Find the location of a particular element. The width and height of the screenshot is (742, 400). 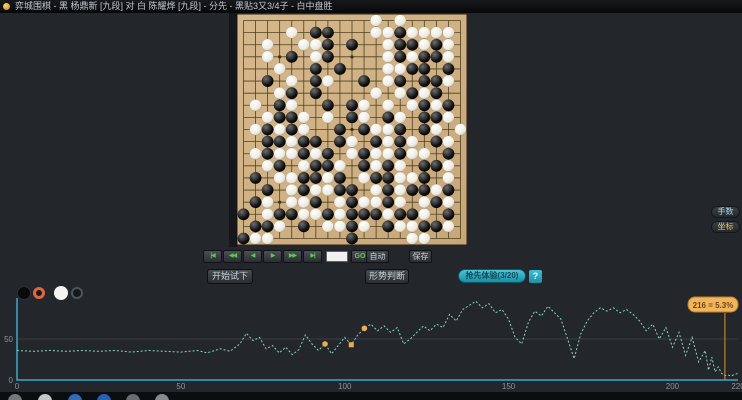

help-button: ? is located at coordinates (535, 276).